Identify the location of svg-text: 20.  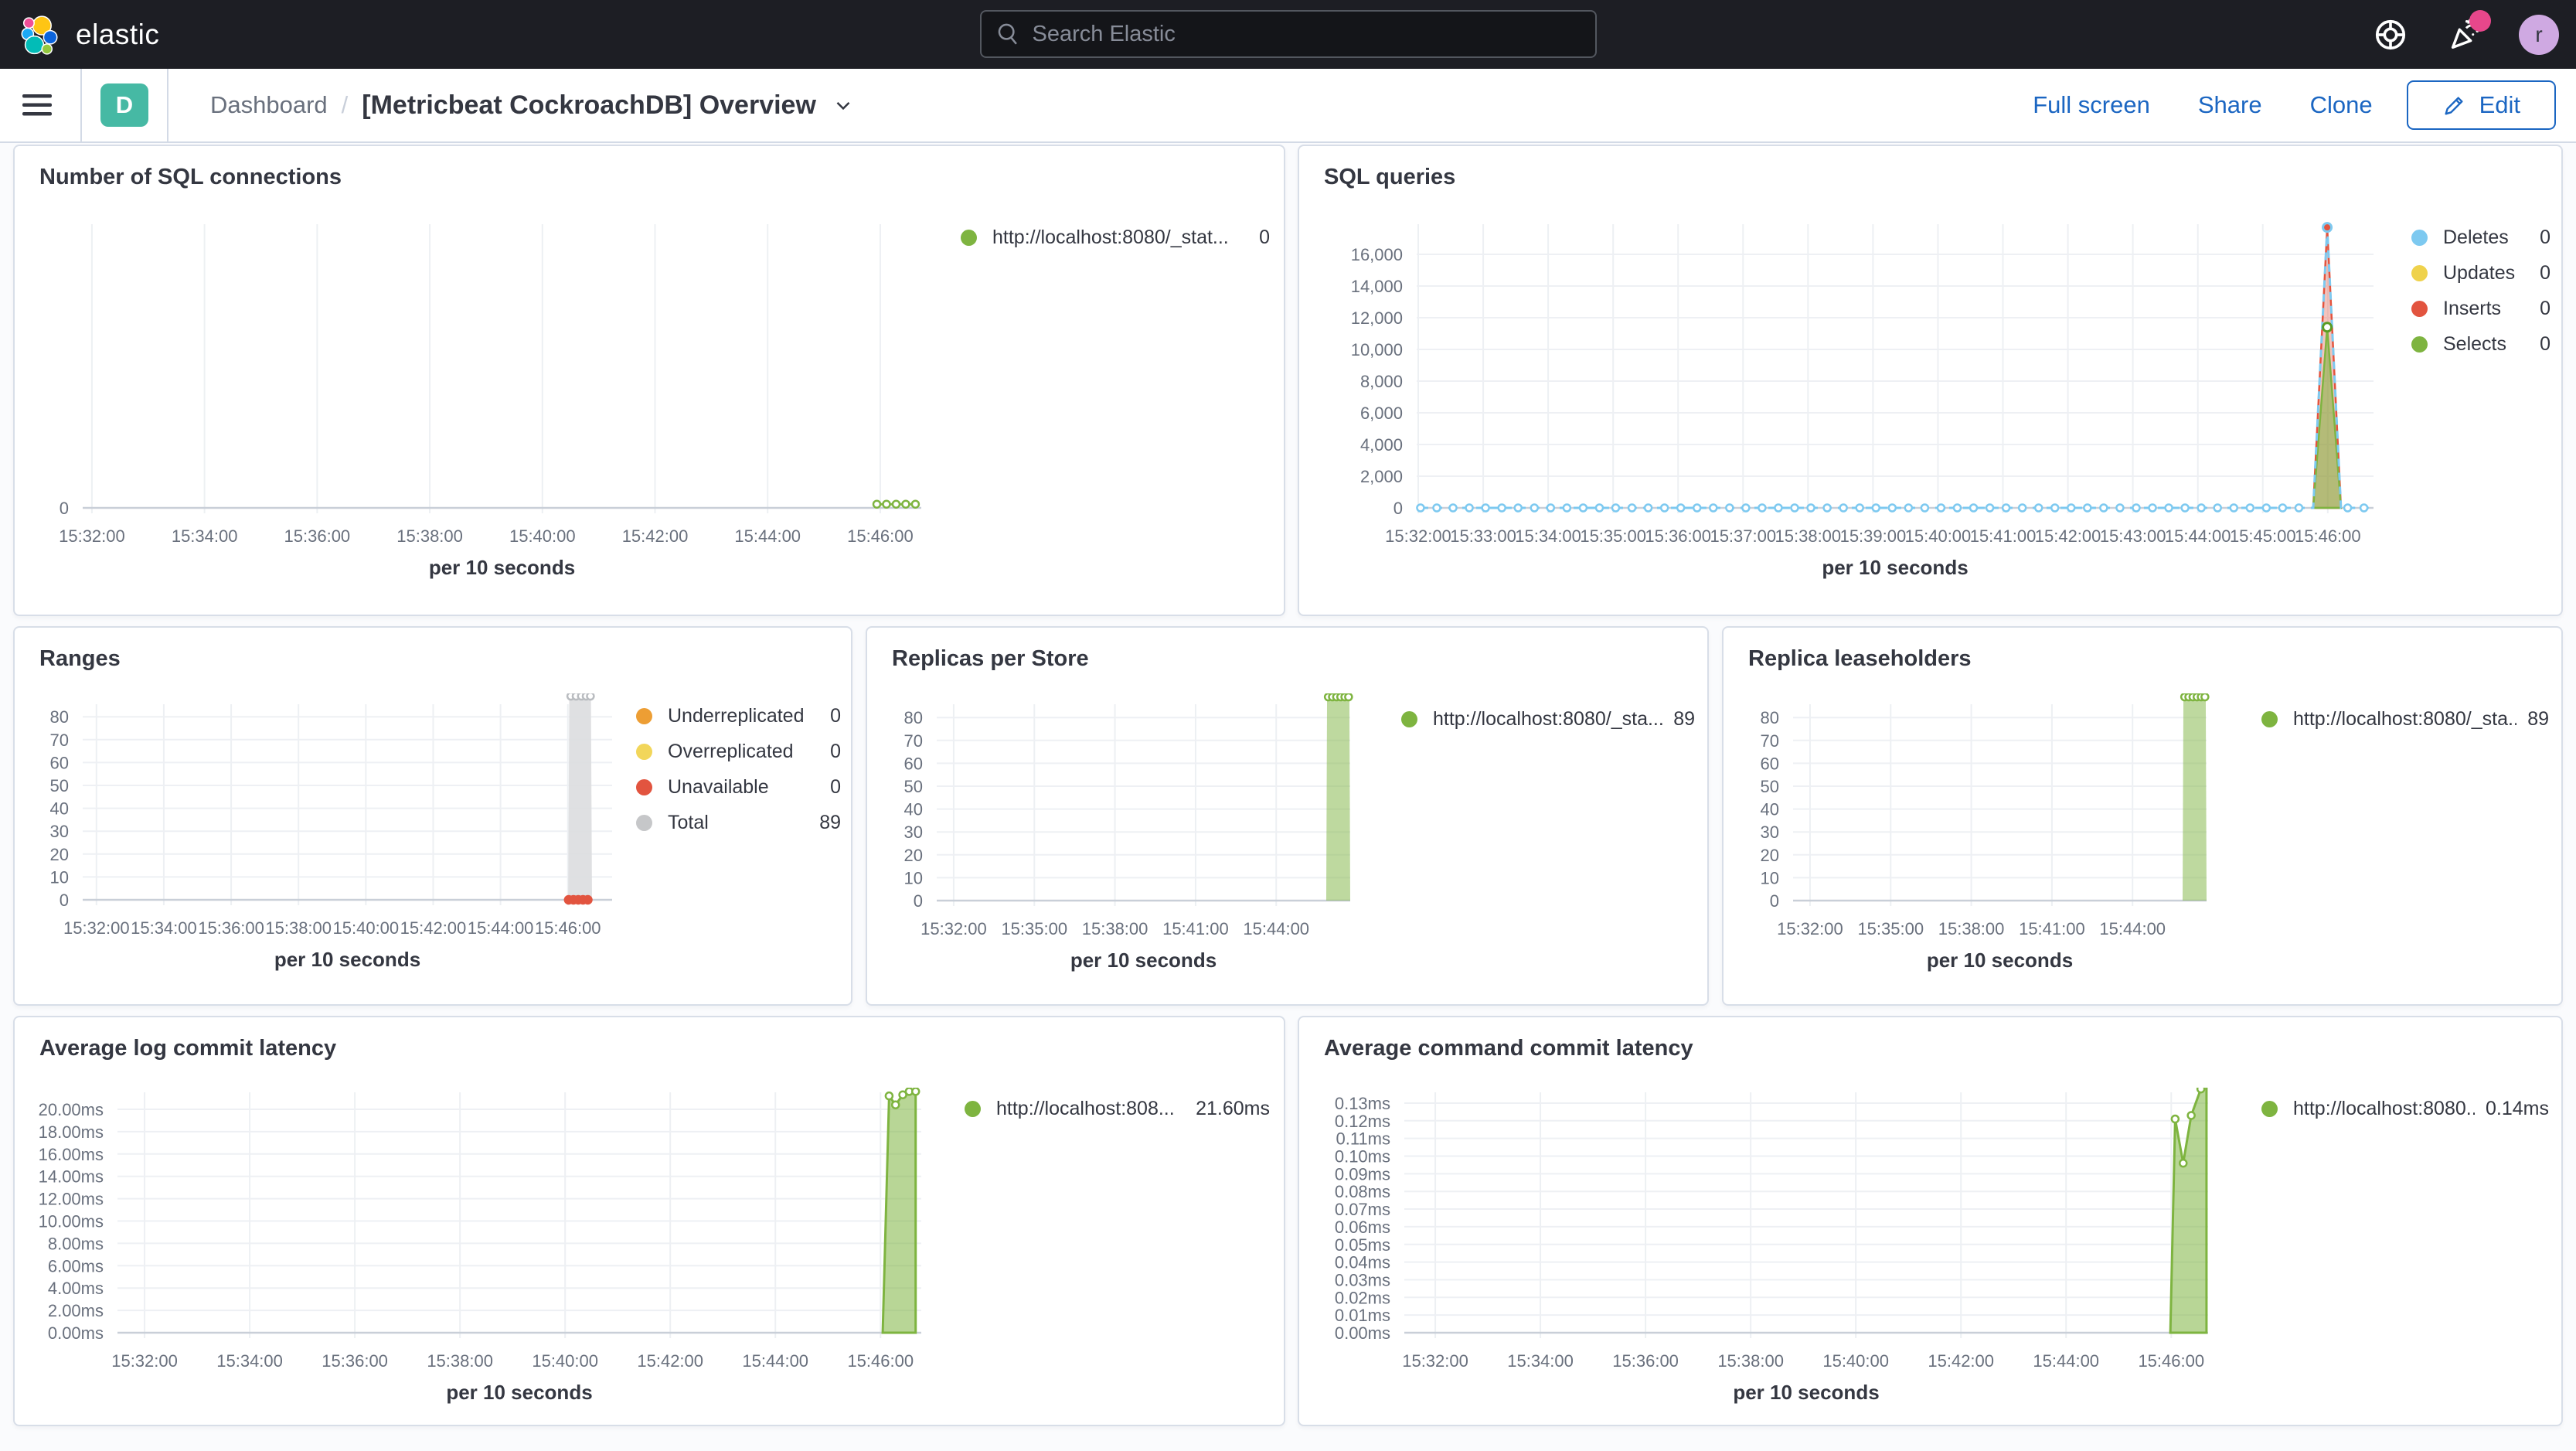
(913, 856).